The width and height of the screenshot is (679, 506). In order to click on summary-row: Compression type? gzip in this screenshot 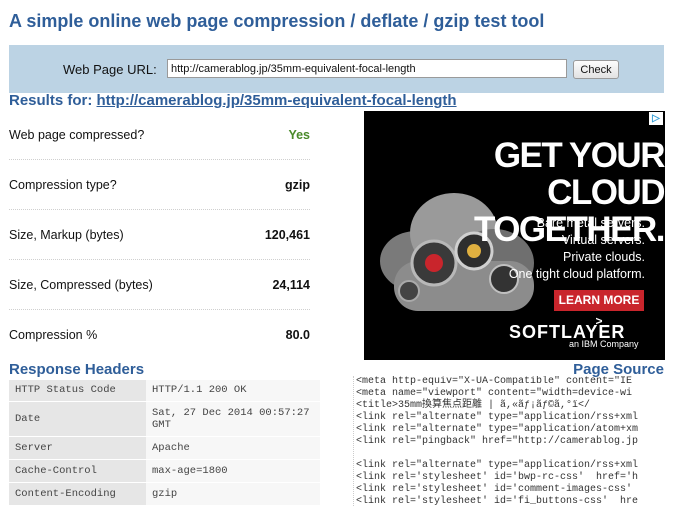, I will do `click(159, 185)`.